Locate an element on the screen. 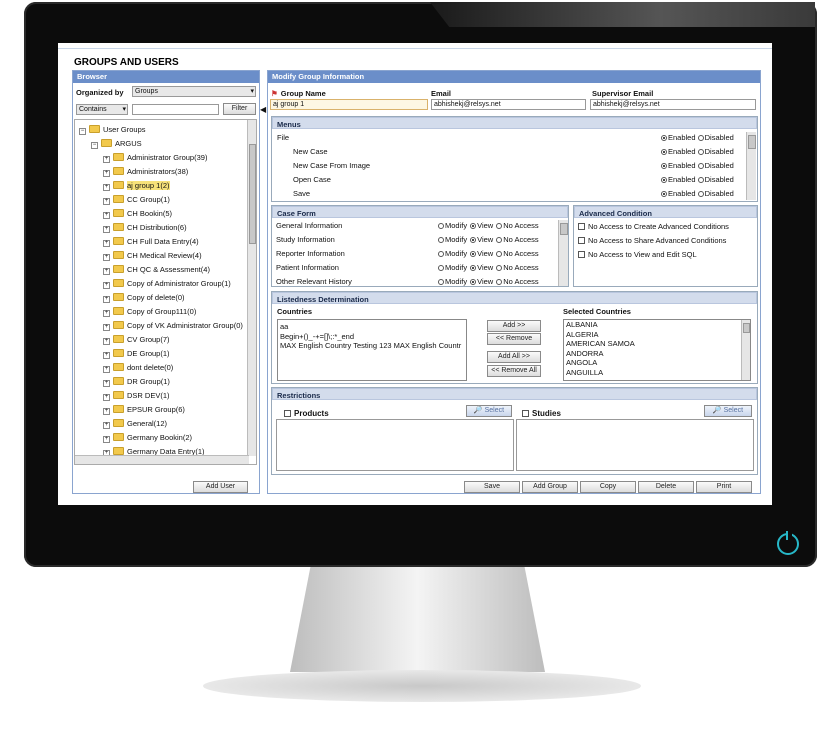 This screenshot has width=840, height=739. list-item: ANGOLA is located at coordinates (657, 363).